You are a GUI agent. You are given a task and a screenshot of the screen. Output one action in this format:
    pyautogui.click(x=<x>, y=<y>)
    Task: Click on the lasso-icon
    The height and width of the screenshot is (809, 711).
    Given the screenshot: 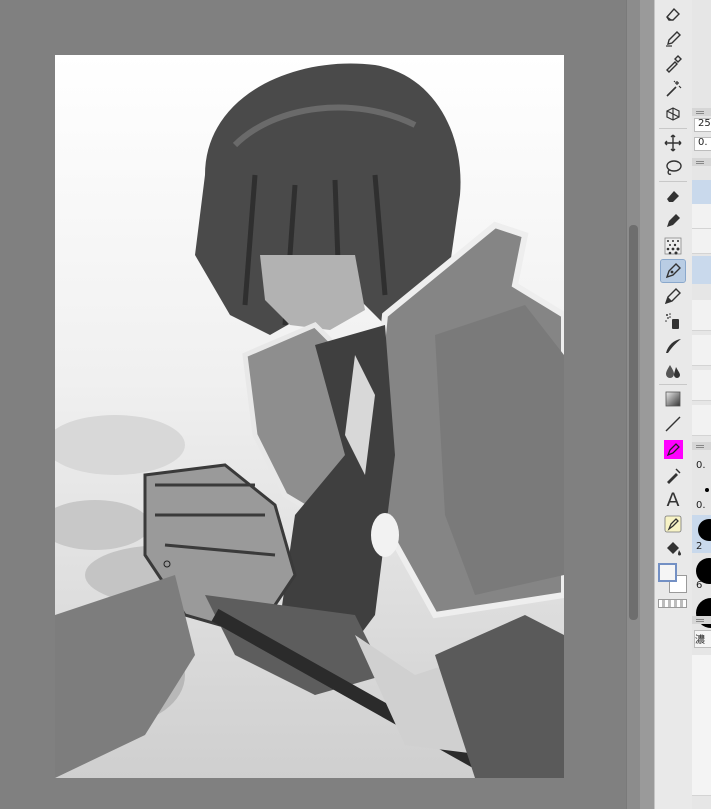 What is the action you would take?
    pyautogui.click(x=673, y=168)
    